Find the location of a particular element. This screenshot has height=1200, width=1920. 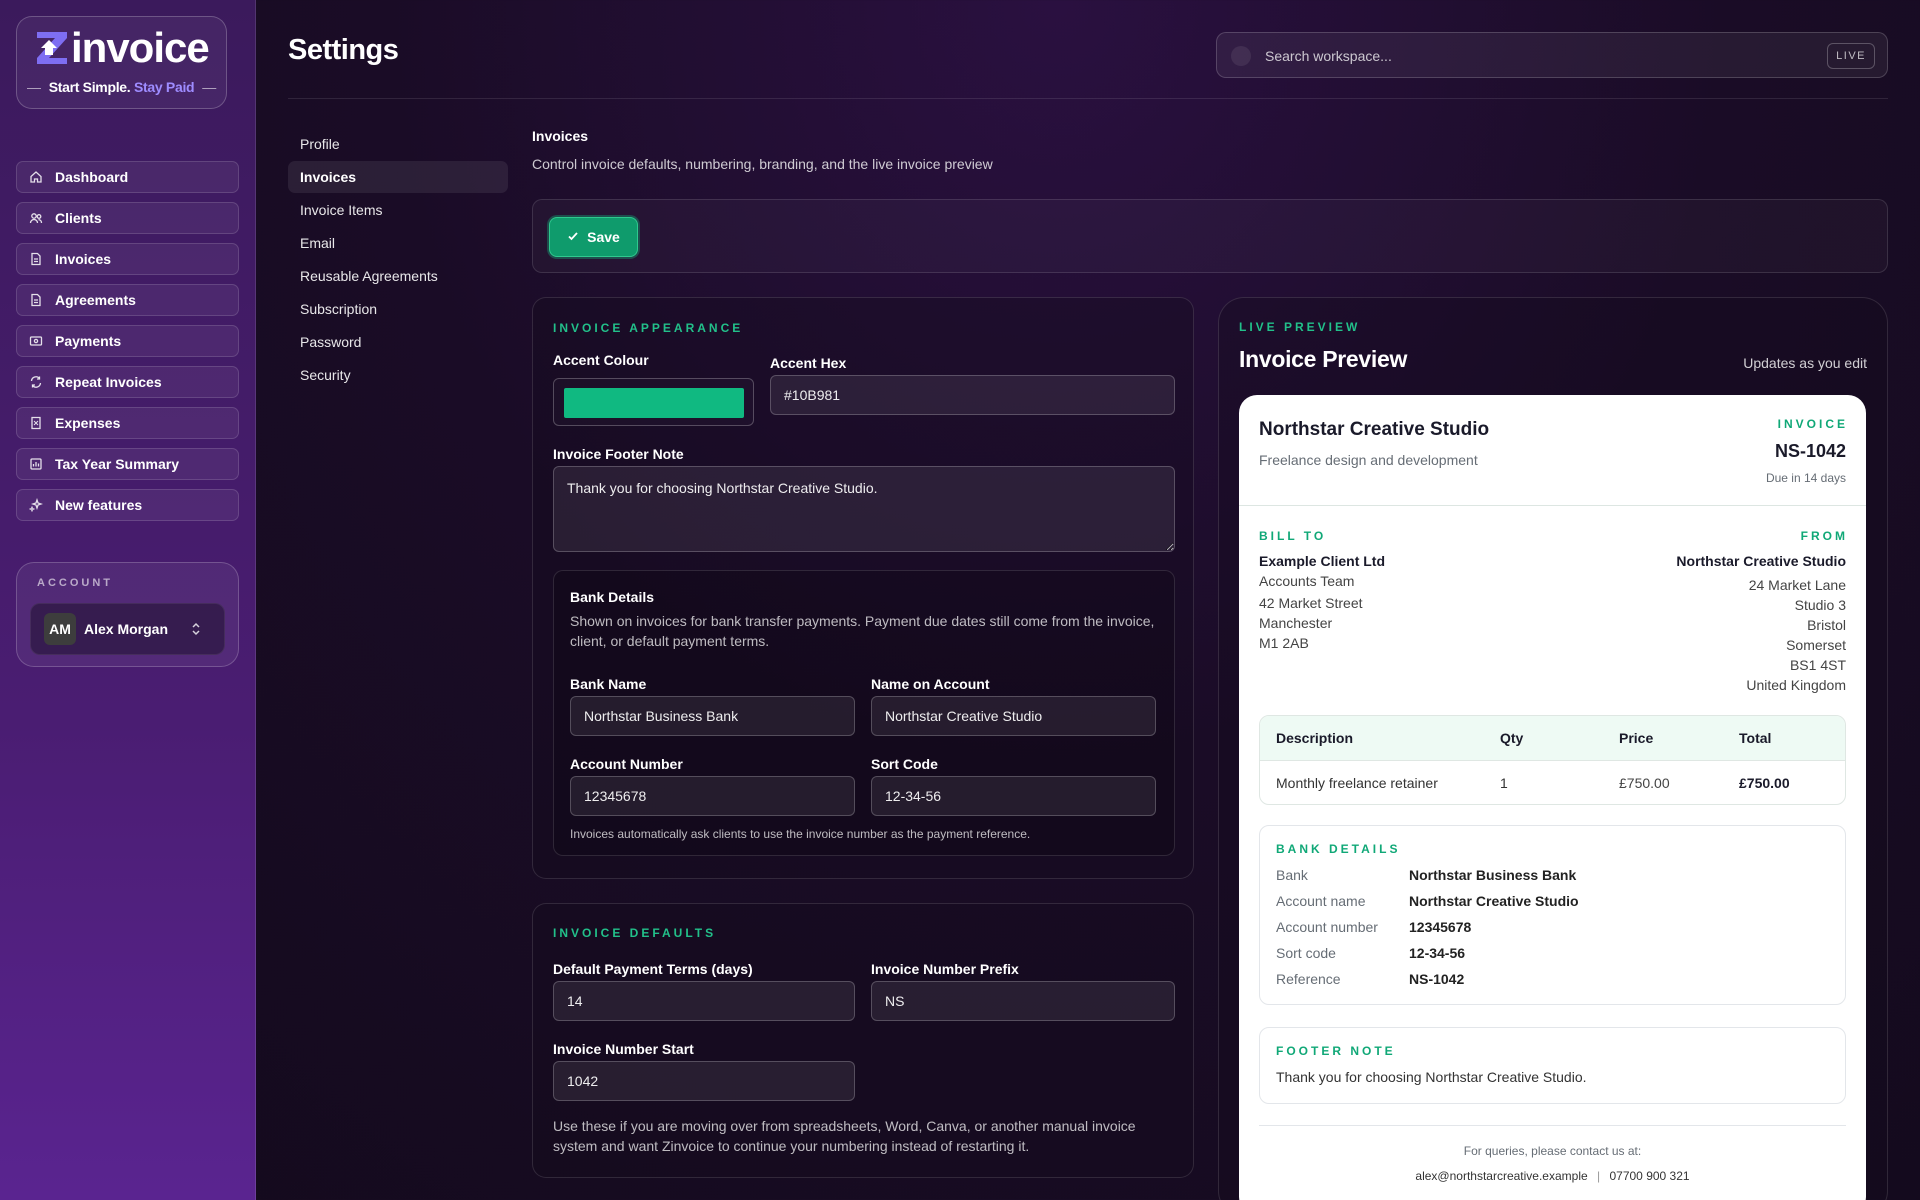

account-name-field is located at coordinates (1013, 716).